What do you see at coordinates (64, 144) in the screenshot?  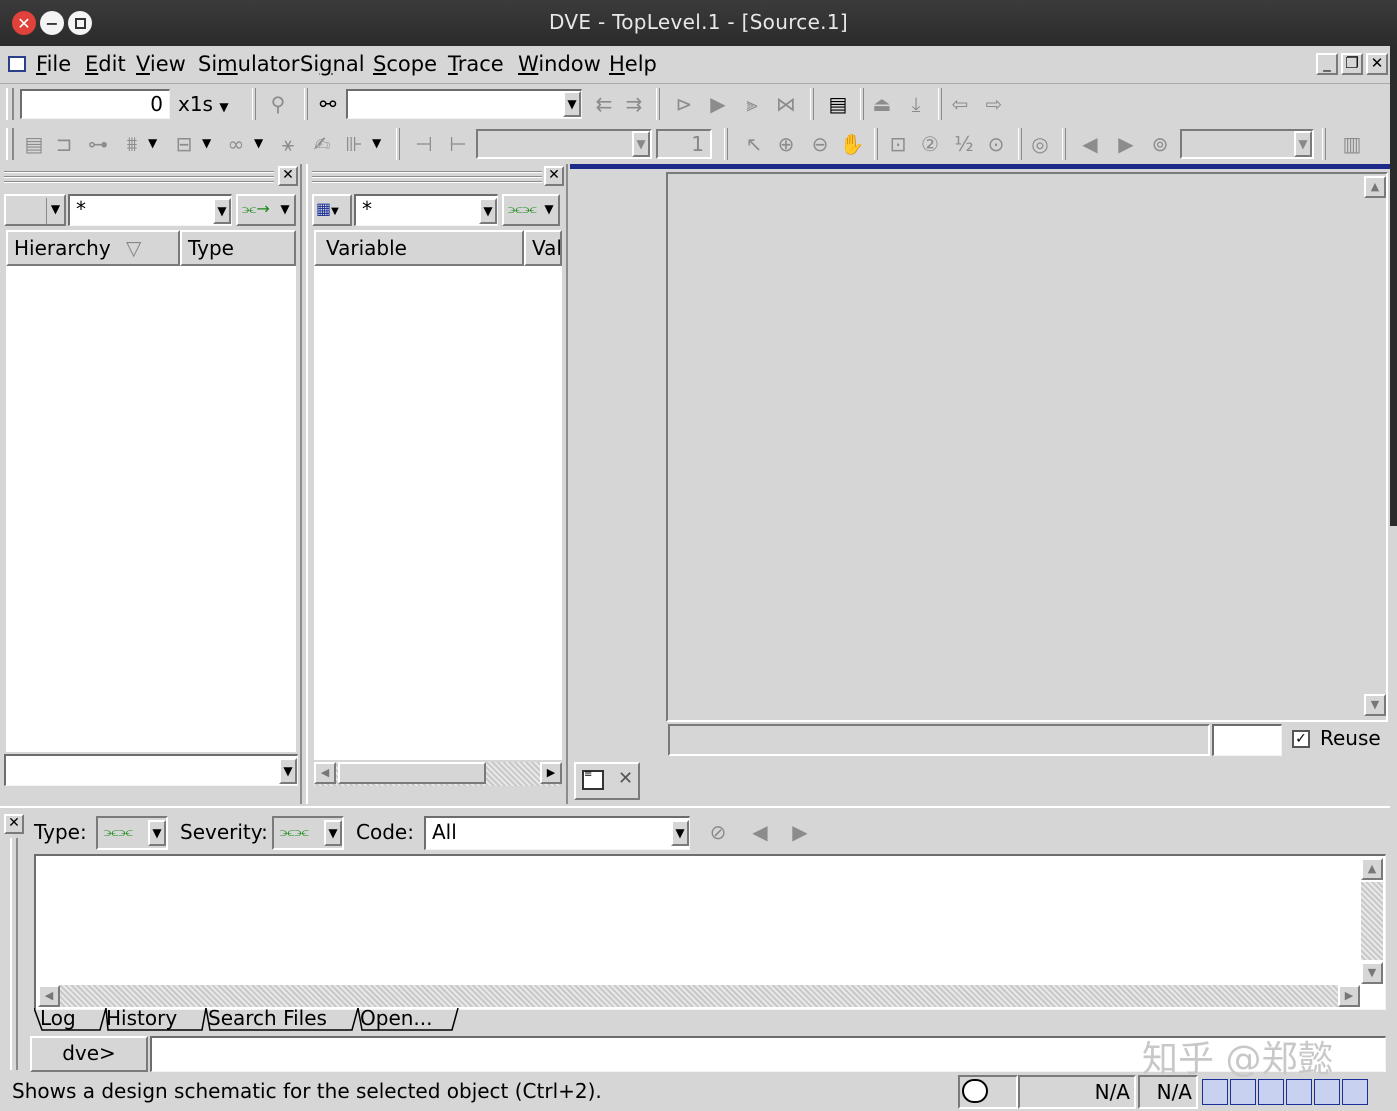 I see `schematic-view-icon: ⊐` at bounding box center [64, 144].